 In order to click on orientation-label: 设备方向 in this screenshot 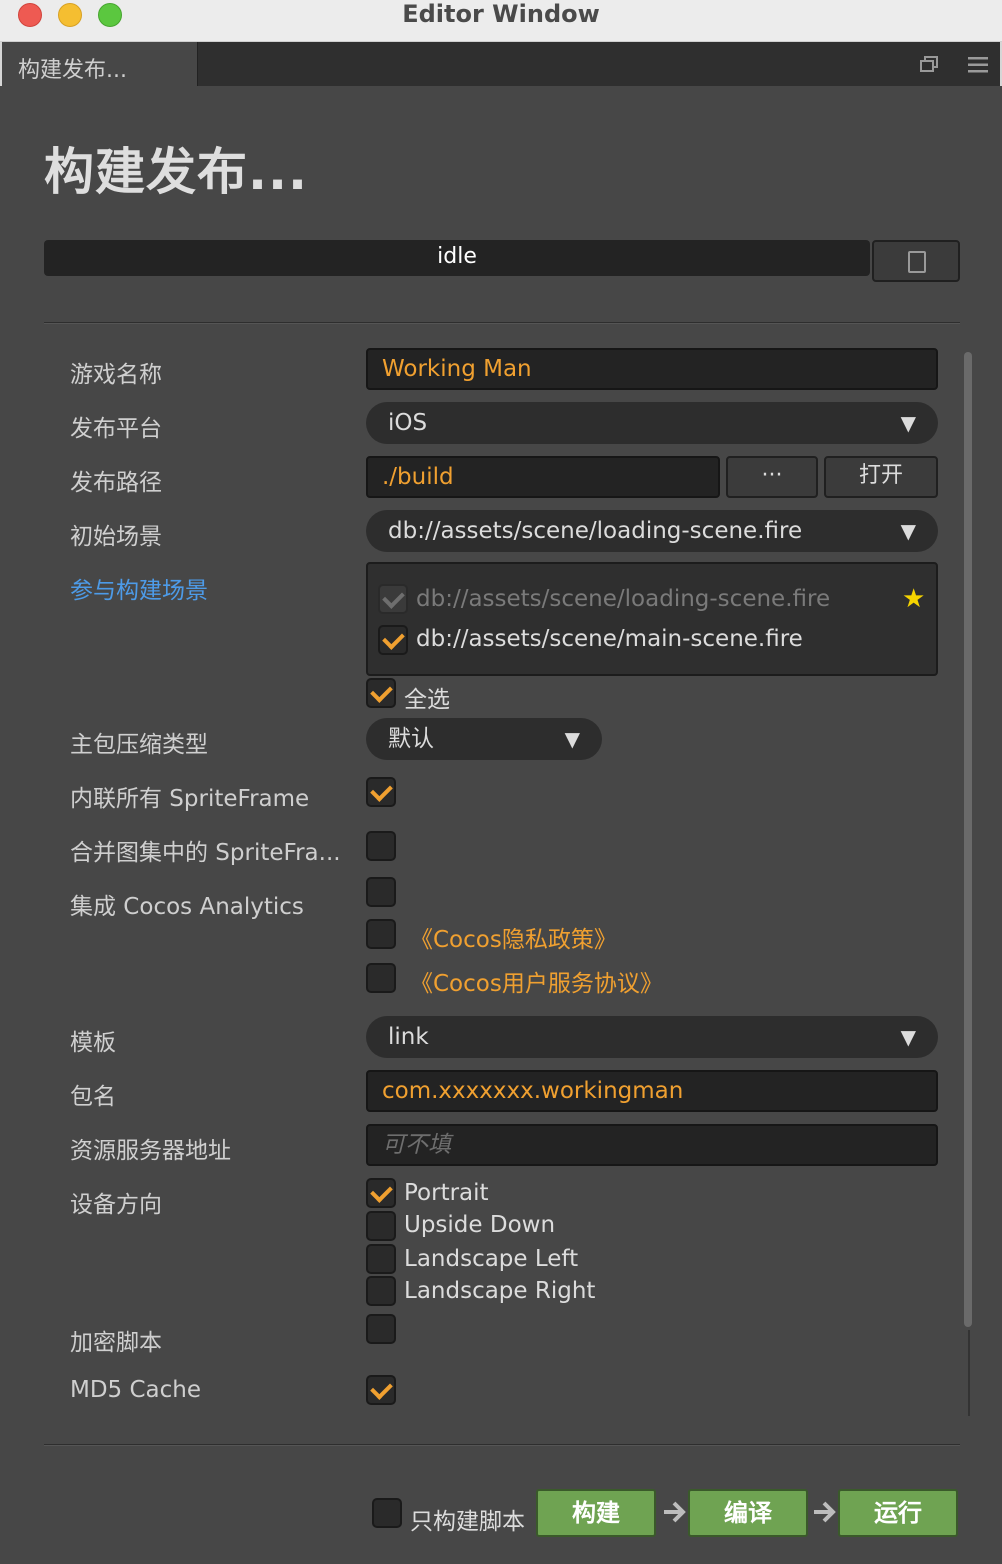, I will do `click(116, 1205)`.